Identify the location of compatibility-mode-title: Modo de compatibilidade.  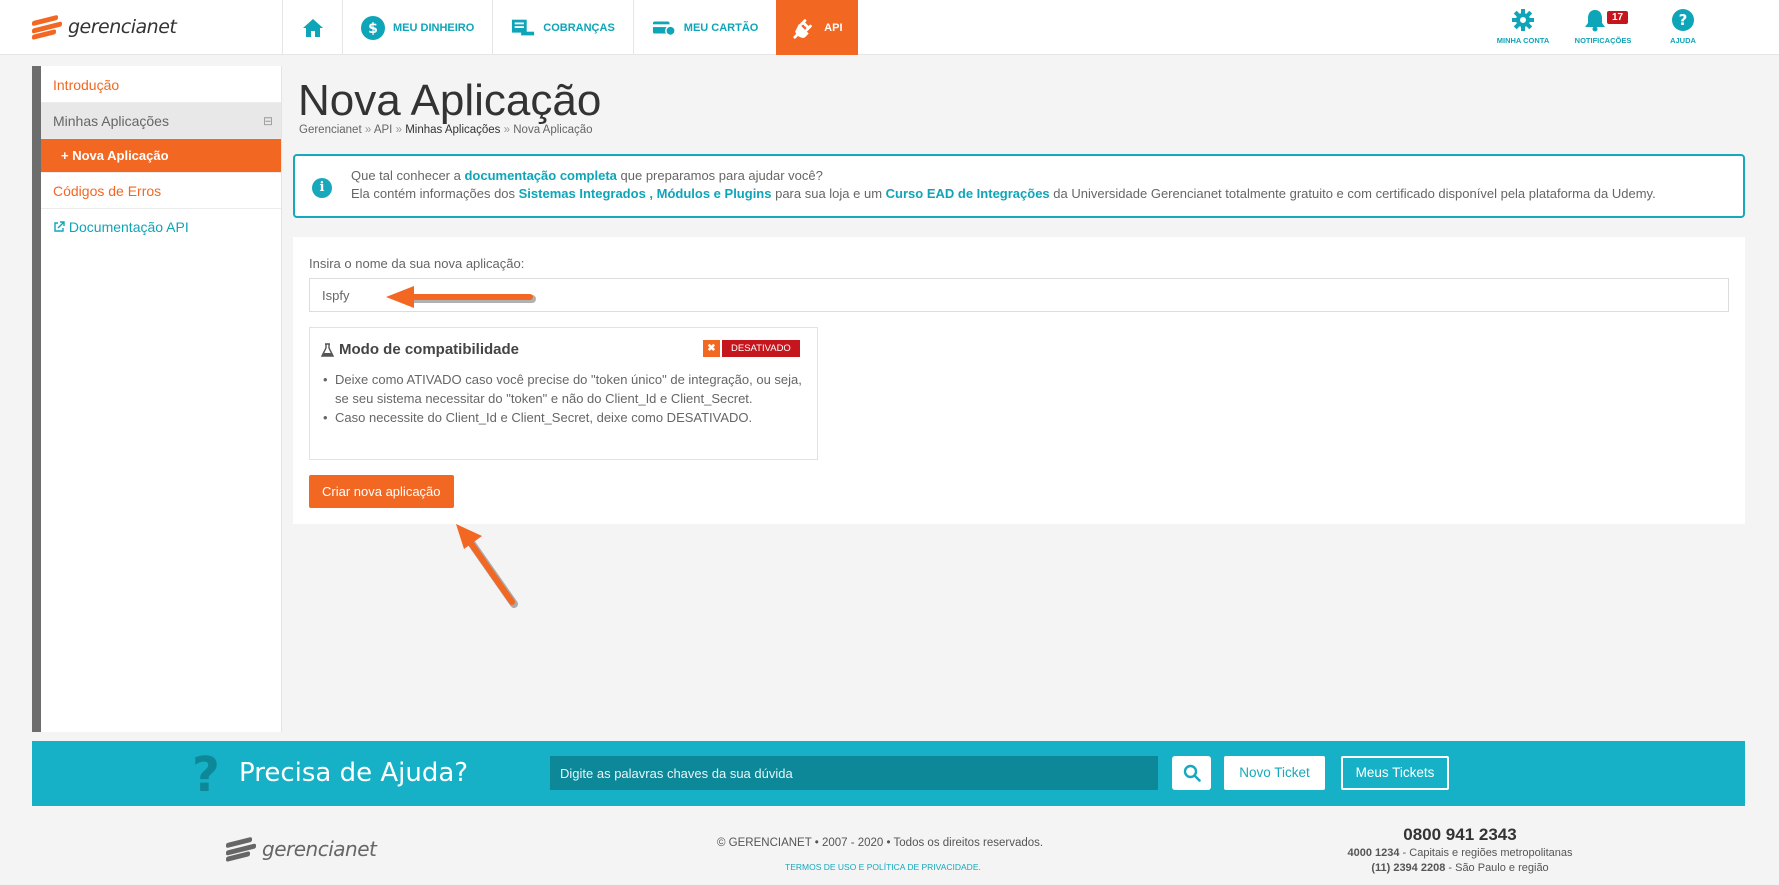
(420, 349).